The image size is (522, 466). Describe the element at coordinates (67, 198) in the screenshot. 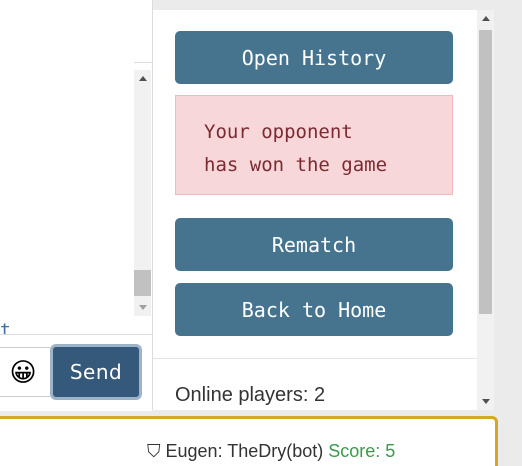

I see `chat-log: t` at that location.